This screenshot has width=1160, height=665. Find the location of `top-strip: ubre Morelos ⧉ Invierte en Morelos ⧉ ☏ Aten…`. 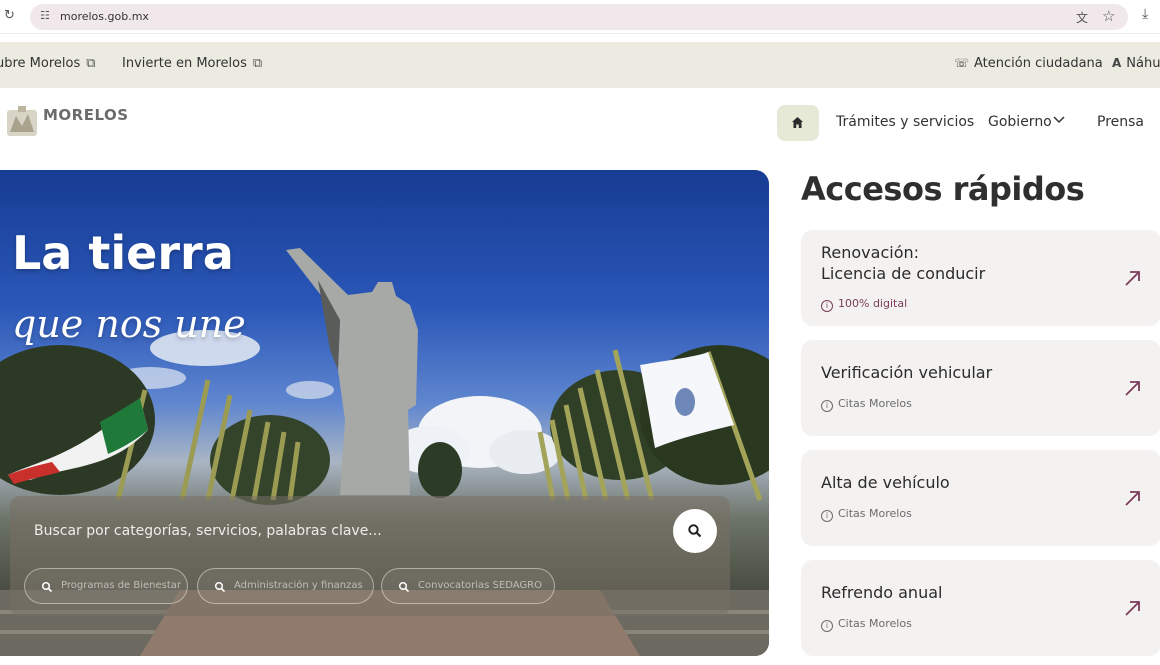

top-strip: ubre Morelos ⧉ Invierte en Morelos ⧉ ☏ Aten… is located at coordinates (580, 65).